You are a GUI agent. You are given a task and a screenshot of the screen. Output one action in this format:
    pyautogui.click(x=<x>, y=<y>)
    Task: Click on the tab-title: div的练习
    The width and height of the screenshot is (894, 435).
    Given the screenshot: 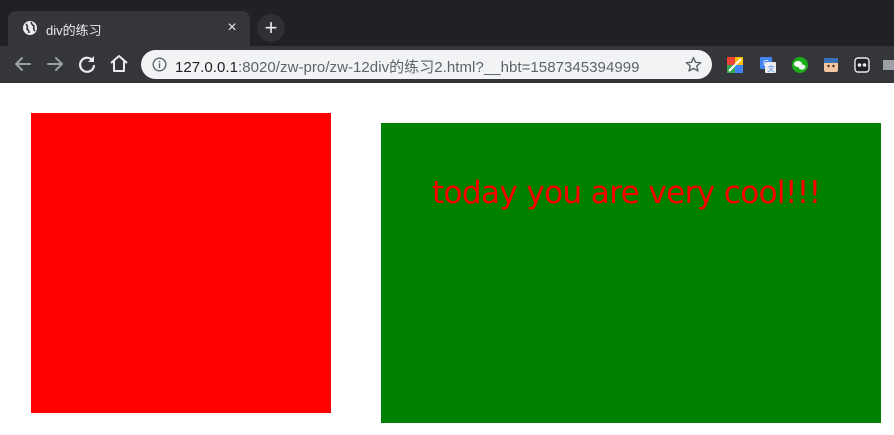 What is the action you would take?
    pyautogui.click(x=74, y=30)
    